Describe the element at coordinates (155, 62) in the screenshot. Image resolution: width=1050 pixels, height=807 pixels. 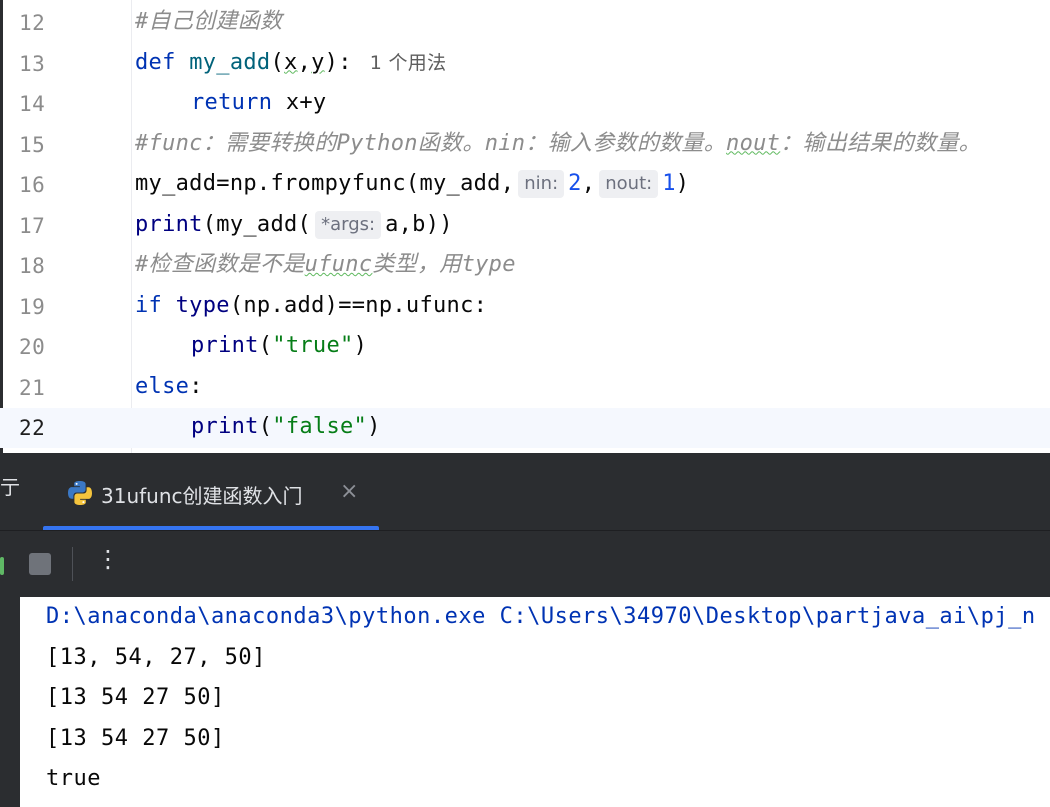
I see `code-token: def` at that location.